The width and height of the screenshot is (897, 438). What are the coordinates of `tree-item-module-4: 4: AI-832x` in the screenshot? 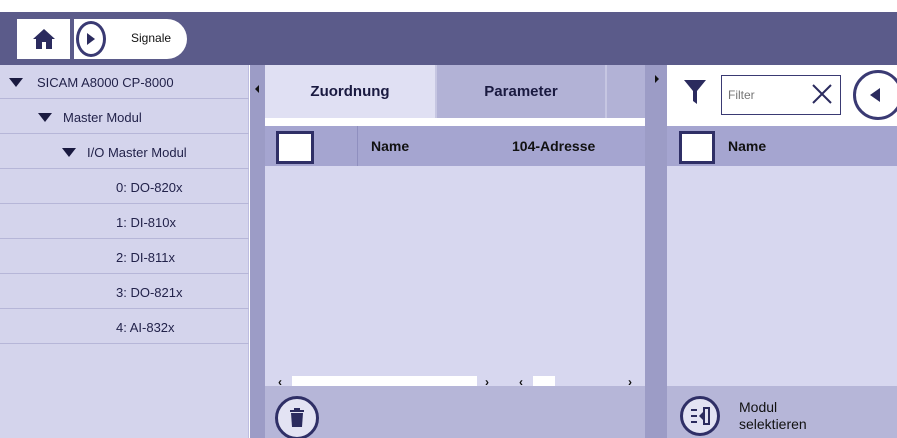 It's located at (124, 327).